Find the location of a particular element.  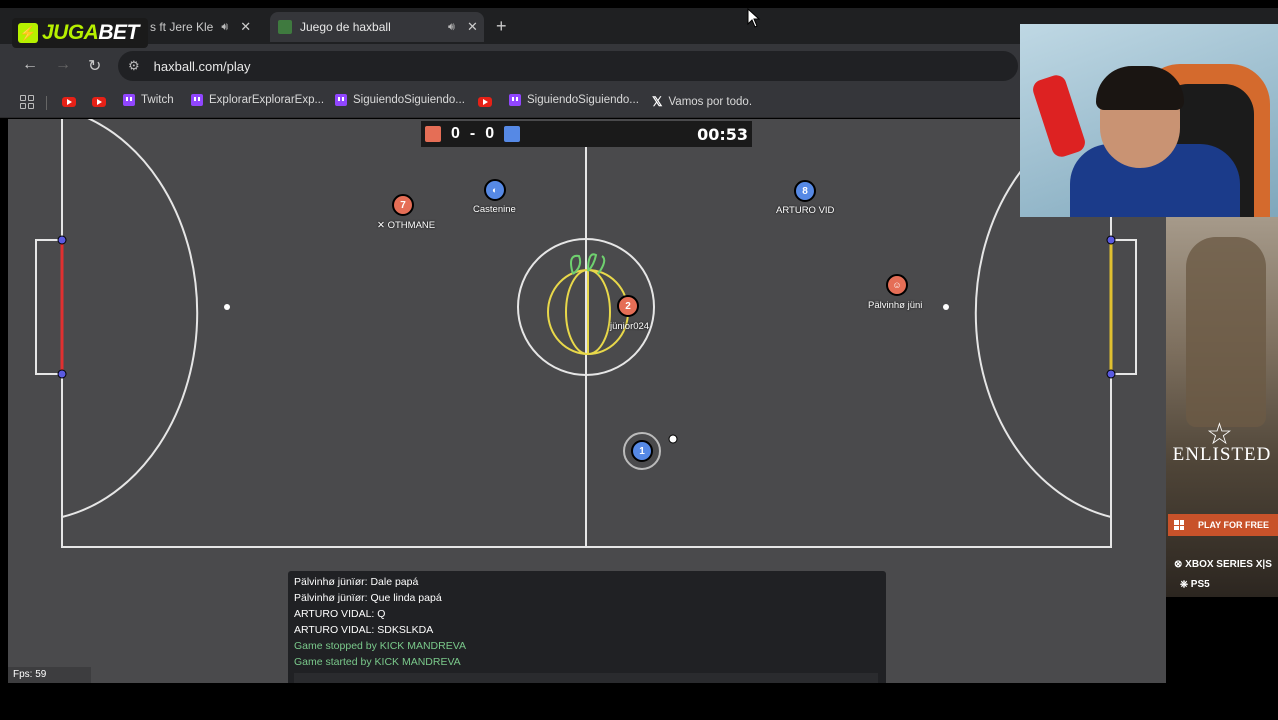

bookmark-label: Twitch is located at coordinates (157, 100).